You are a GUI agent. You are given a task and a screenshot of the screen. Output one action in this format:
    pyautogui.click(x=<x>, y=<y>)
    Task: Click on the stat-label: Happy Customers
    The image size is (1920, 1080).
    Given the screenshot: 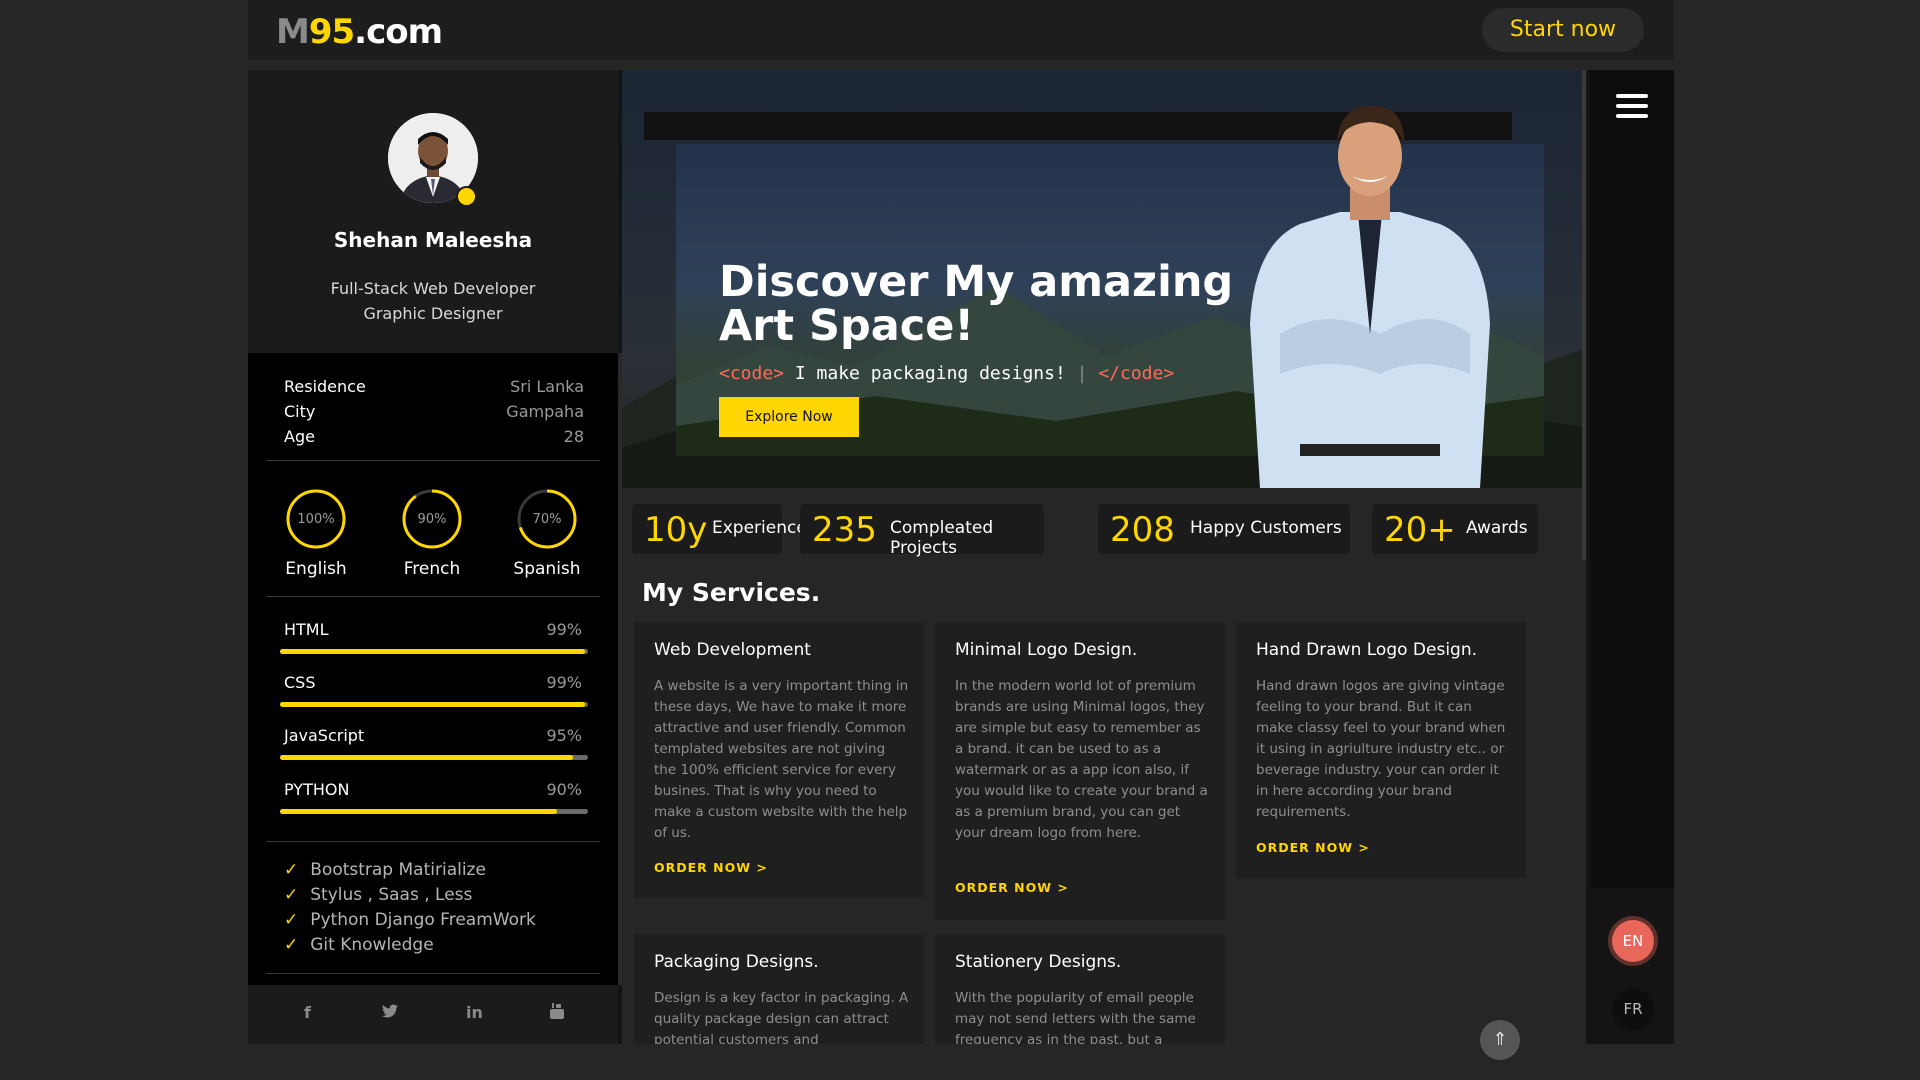 What is the action you would take?
    pyautogui.click(x=1266, y=528)
    